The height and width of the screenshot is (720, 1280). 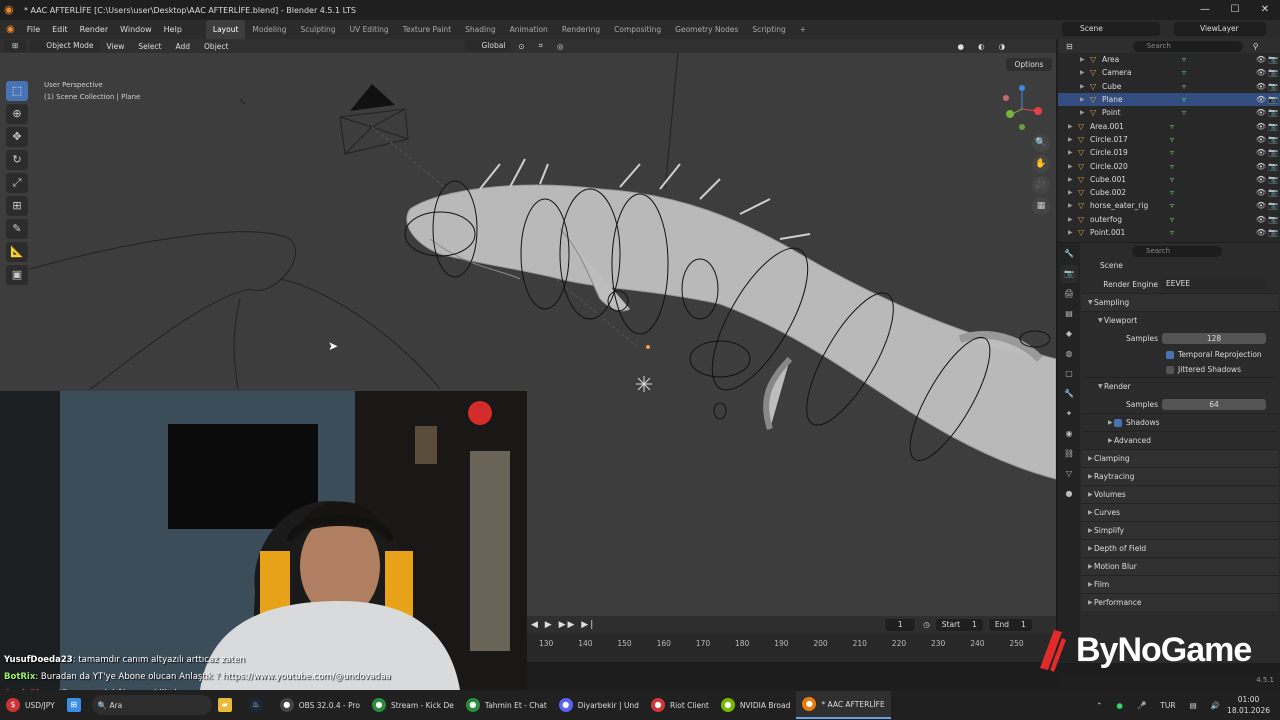 What do you see at coordinates (803, 29) in the screenshot?
I see `add-workspace-icon: +` at bounding box center [803, 29].